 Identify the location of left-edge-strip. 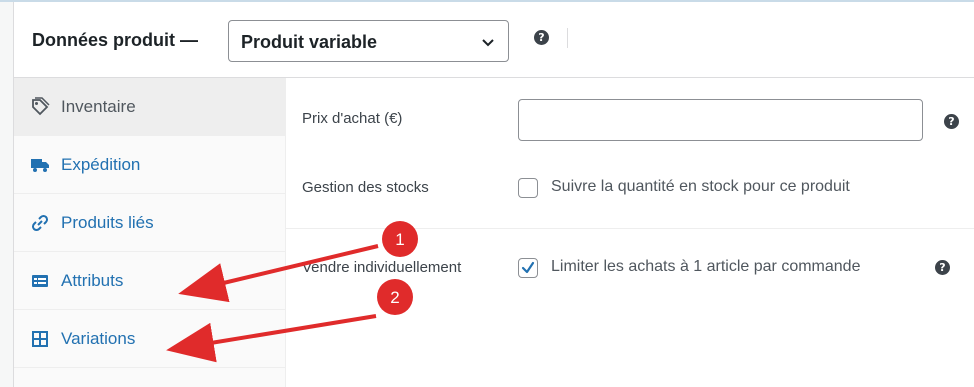
(7, 194).